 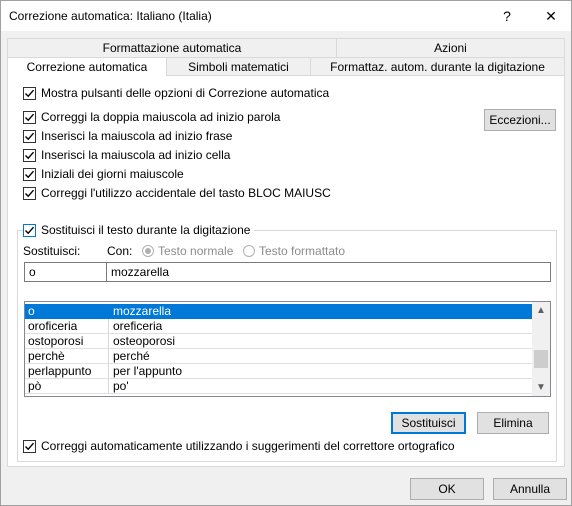 What do you see at coordinates (541, 359) in the screenshot?
I see `scroll-thumb` at bounding box center [541, 359].